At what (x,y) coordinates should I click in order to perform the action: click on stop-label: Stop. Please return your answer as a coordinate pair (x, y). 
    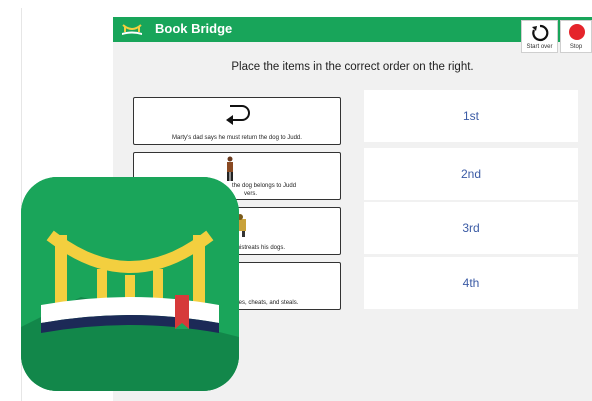
    Looking at the image, I should click on (576, 47).